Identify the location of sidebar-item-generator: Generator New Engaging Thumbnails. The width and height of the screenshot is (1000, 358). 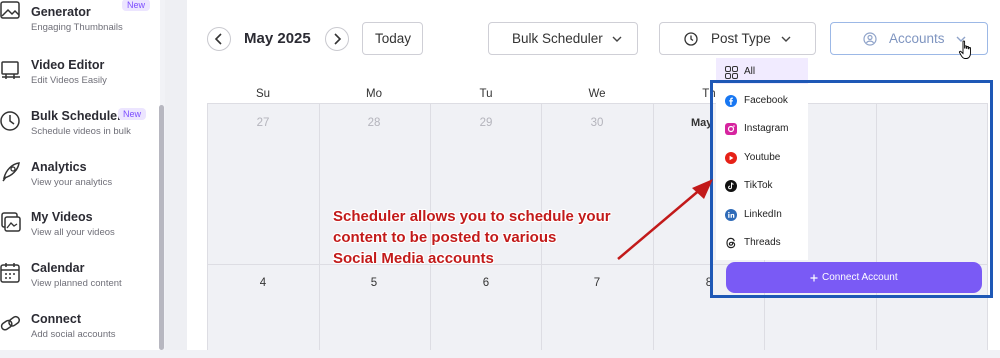
(79, 25).